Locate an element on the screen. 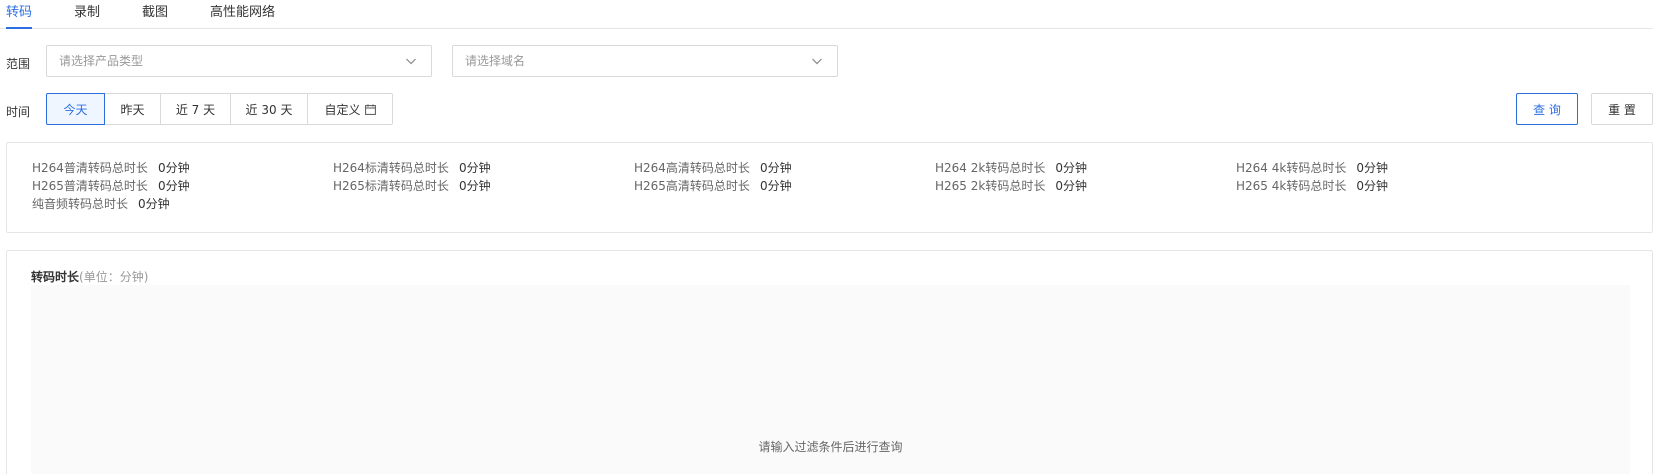 This screenshot has width=1659, height=474. scope-label: 范围 is located at coordinates (18, 64).